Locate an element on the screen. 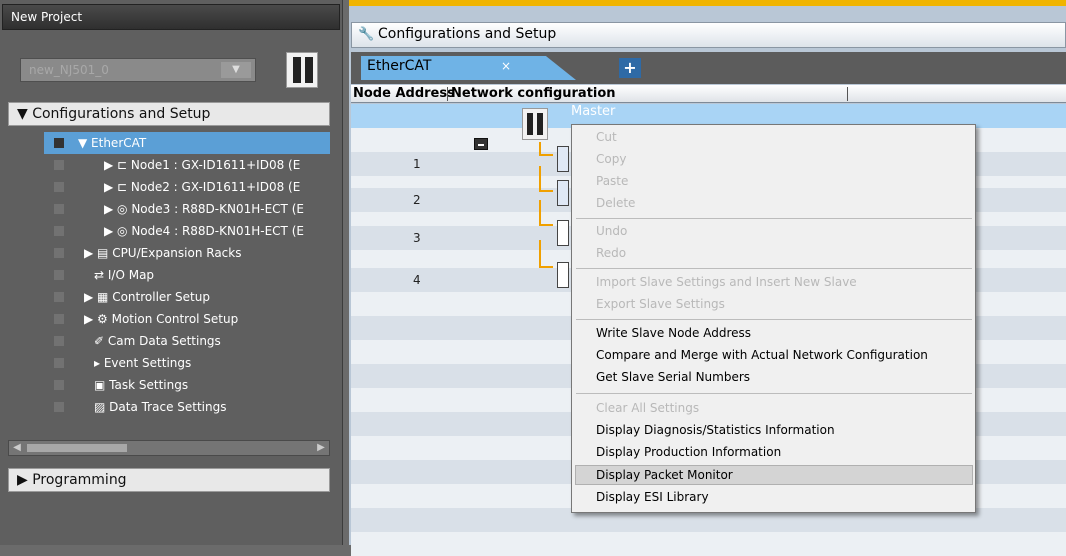  tree-item-label: ▶ ⊏ Node1 : GX-ID1611+ID08 (E is located at coordinates (202, 165).